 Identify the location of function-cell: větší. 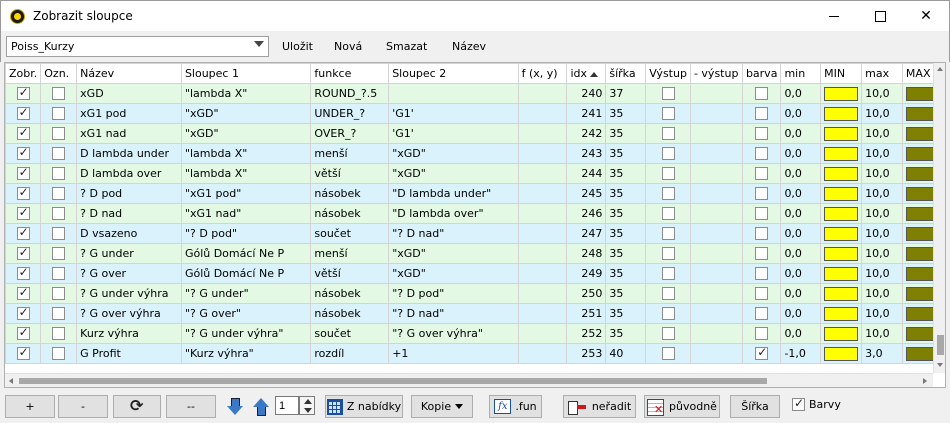
(350, 173).